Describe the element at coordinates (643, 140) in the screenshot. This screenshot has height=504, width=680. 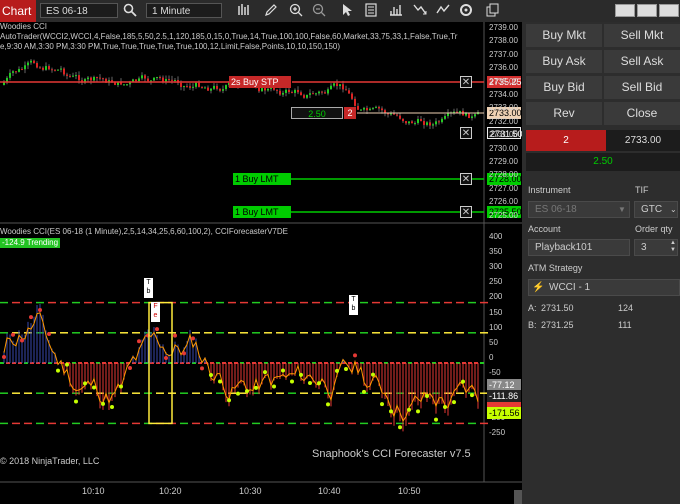
I see `position-avg-price: 2733.00` at that location.